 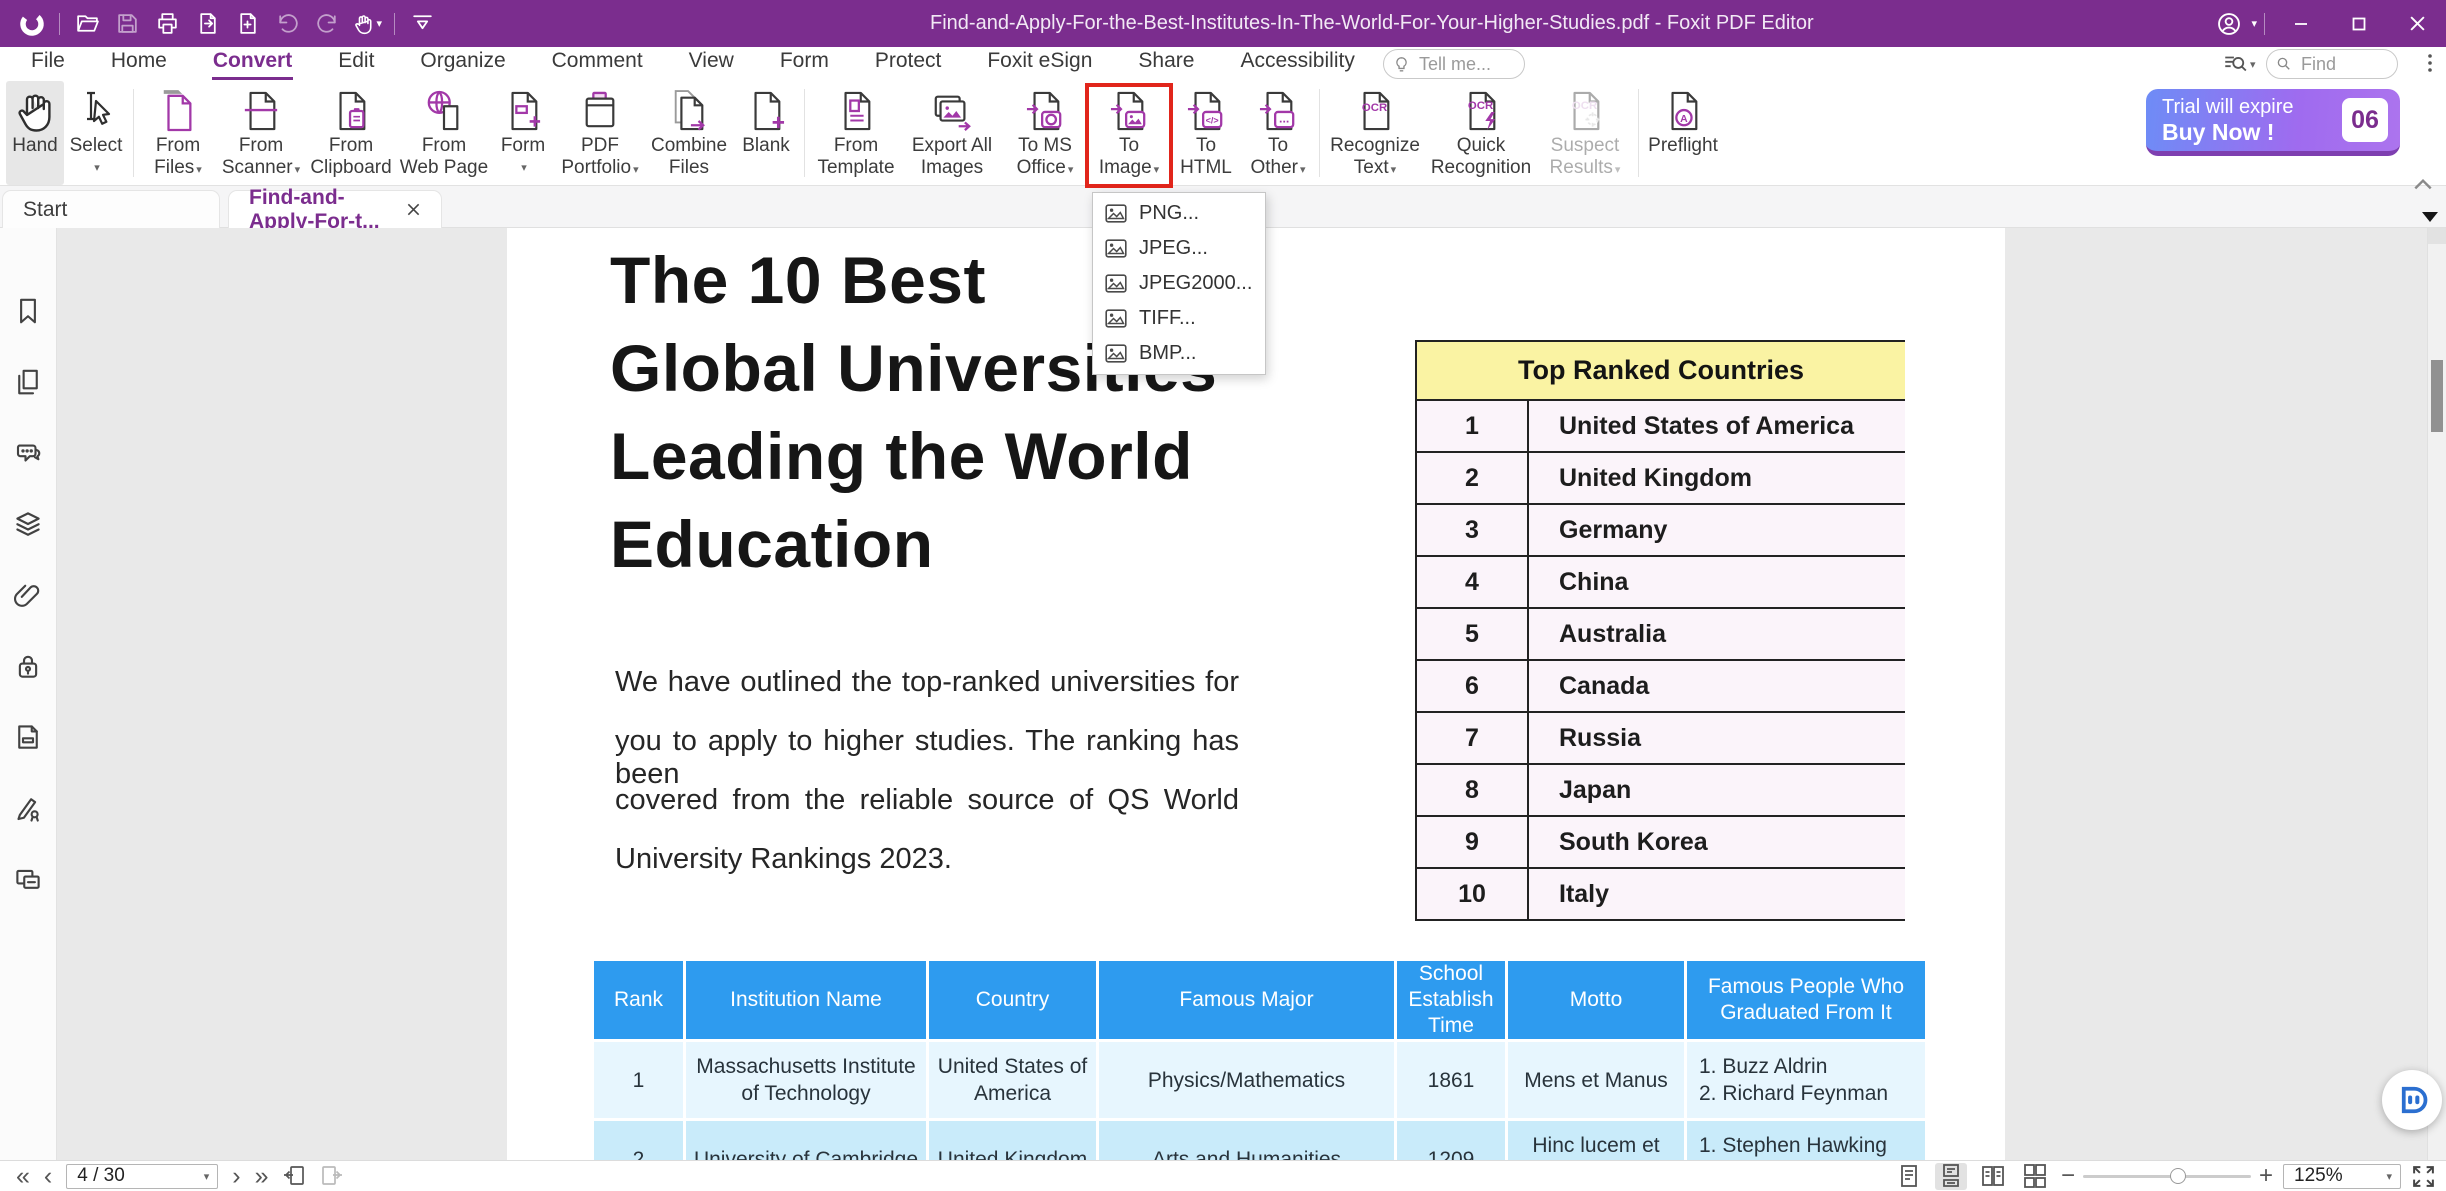 What do you see at coordinates (2178, 1175) in the screenshot?
I see `zoom-slider-thumb` at bounding box center [2178, 1175].